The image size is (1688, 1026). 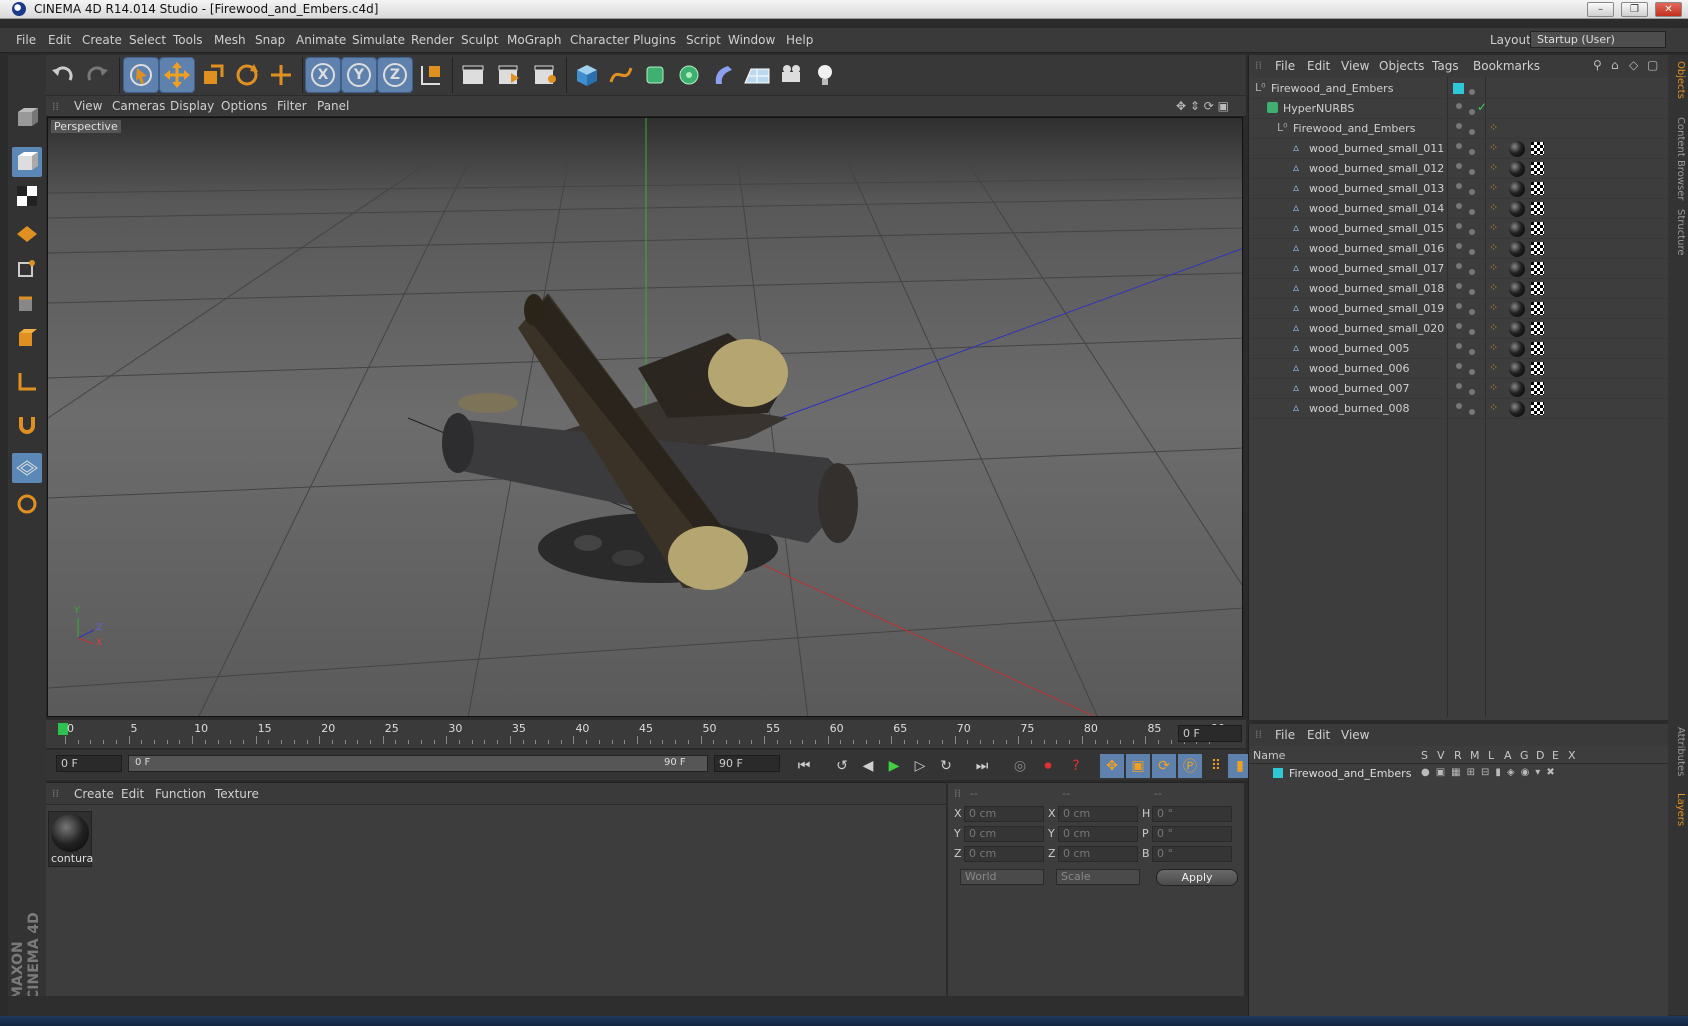 I want to click on render-picture-viewer-icon, so click(x=509, y=75).